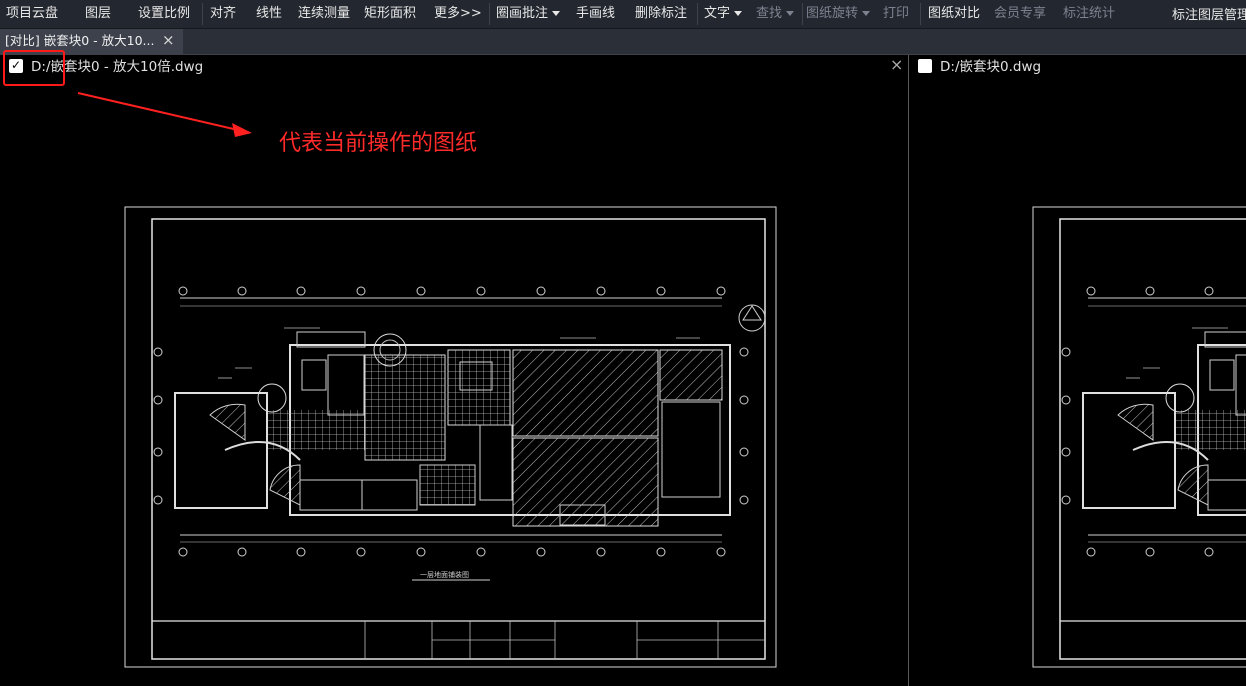 Image resolution: width=1246 pixels, height=686 pixels. Describe the element at coordinates (1153, 421) in the screenshot. I see `floor-plan` at that location.